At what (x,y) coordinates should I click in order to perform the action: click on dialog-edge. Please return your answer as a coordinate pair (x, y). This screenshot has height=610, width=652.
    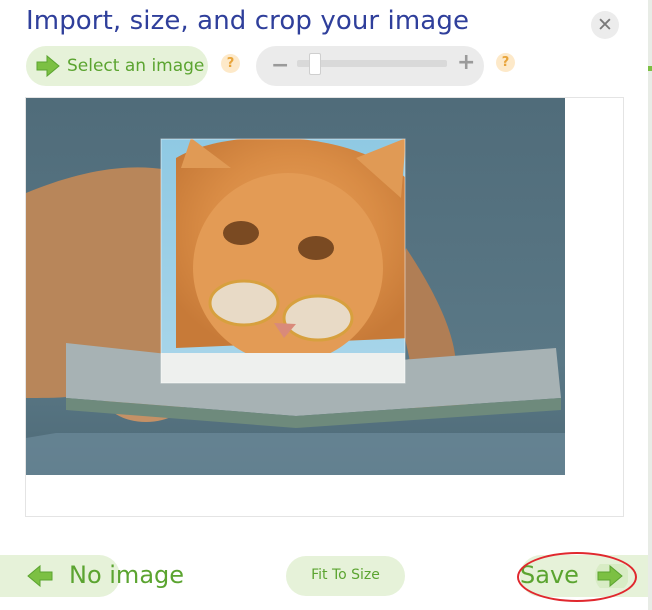
    Looking at the image, I should click on (650, 305).